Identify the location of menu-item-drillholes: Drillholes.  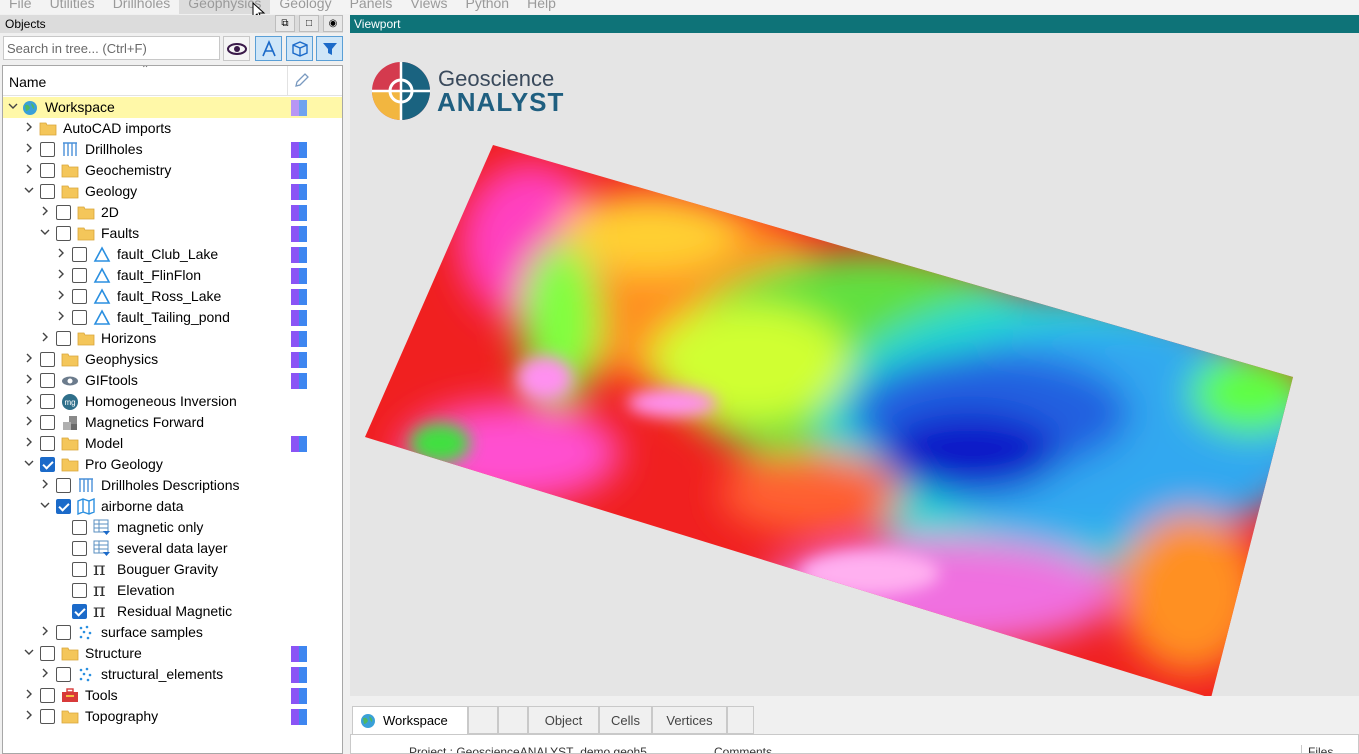
(142, 7).